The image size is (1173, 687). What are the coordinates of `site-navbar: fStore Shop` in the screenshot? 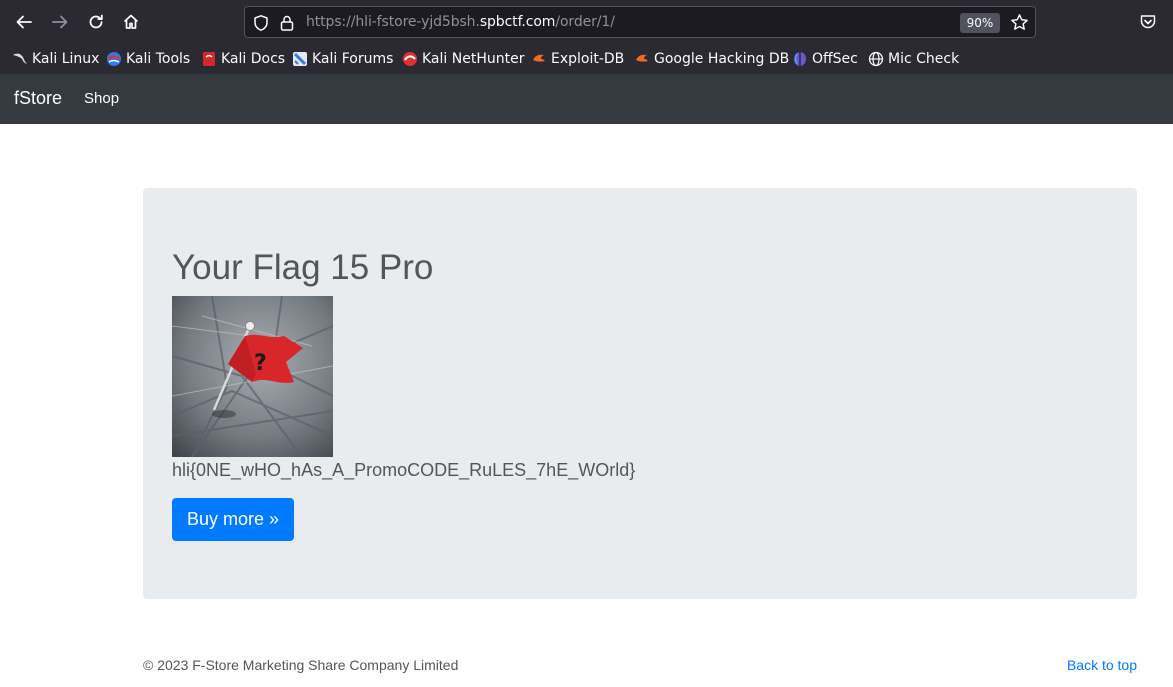 It's located at (586, 99).